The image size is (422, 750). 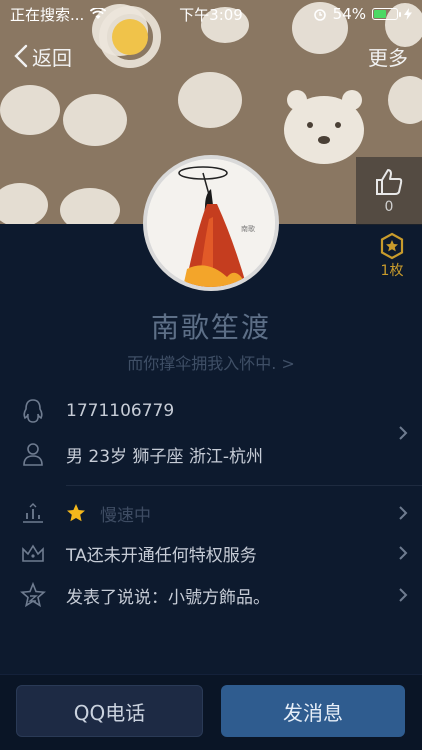 What do you see at coordinates (33, 513) in the screenshot?
I see `level-bars-icon` at bounding box center [33, 513].